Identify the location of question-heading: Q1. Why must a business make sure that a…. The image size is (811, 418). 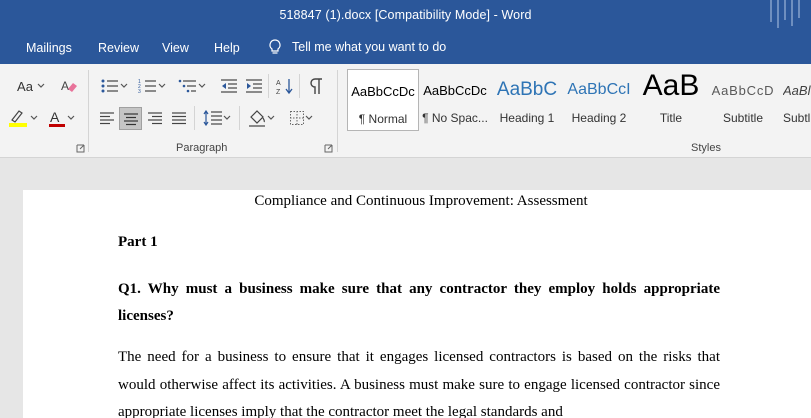
(419, 302).